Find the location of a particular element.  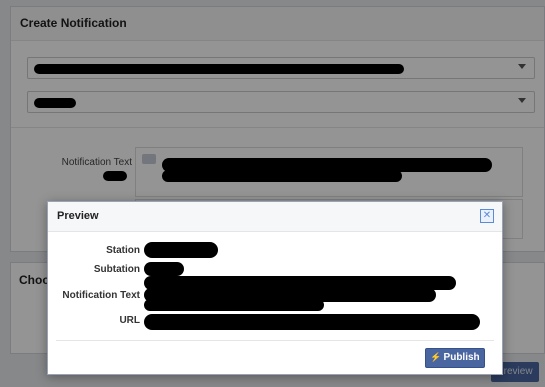

publish-button: ⚡ Publish is located at coordinates (455, 358).